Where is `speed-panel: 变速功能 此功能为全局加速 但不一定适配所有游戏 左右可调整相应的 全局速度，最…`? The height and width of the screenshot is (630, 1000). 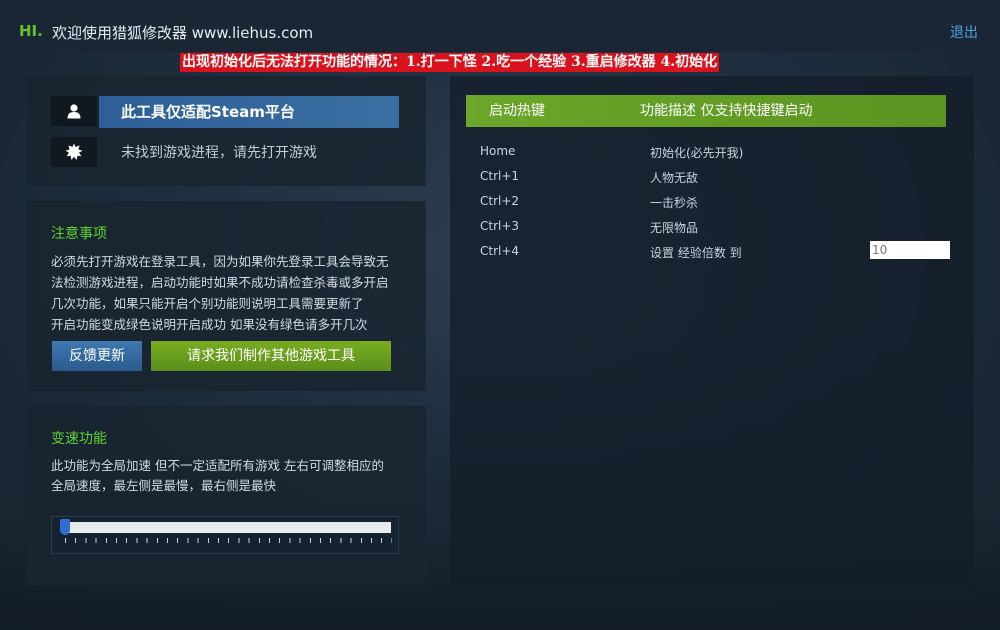
speed-panel: 变速功能 此功能为全局加速 但不一定适配所有游戏 左右可调整相应的 全局速度，最… is located at coordinates (226, 496).